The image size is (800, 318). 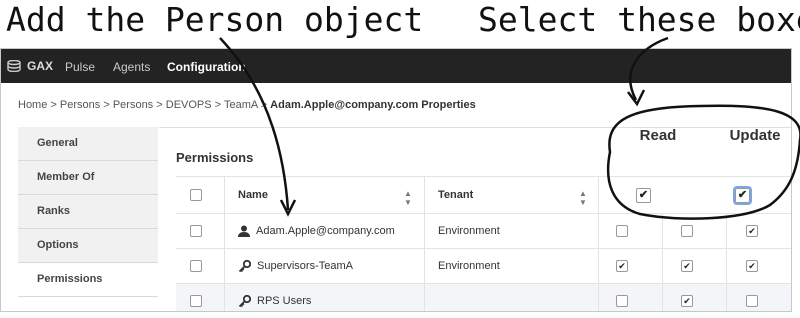 I want to click on update-column-header: Update, so click(x=755, y=135).